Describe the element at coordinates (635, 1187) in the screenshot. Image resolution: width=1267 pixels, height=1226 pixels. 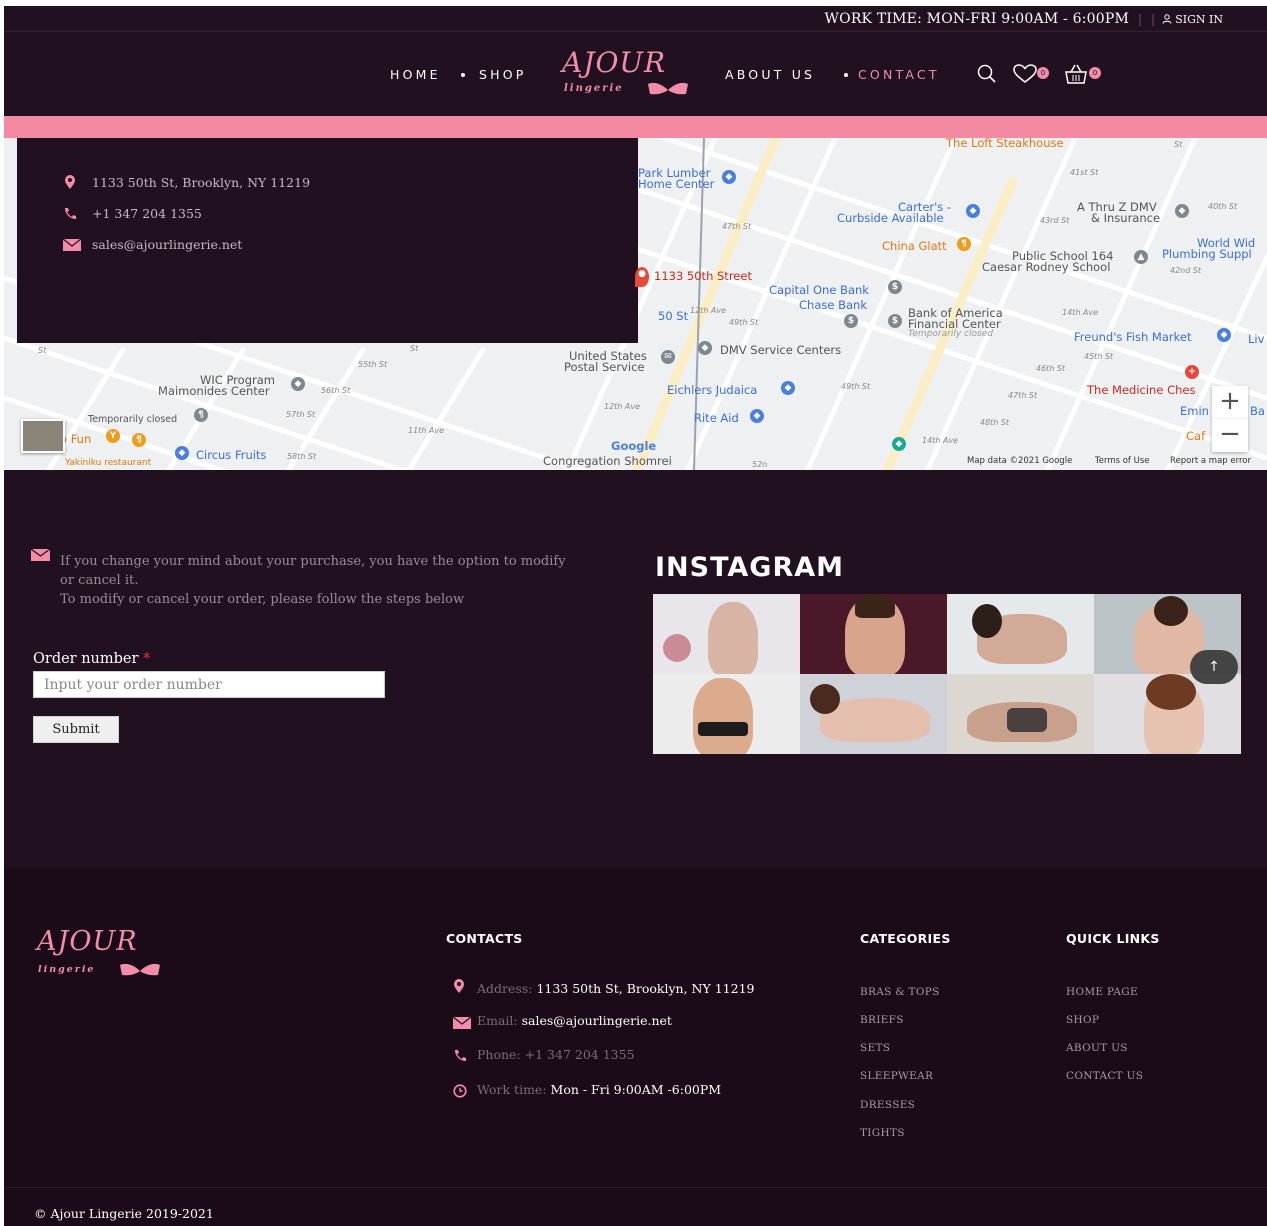
I see `footer-divider` at that location.